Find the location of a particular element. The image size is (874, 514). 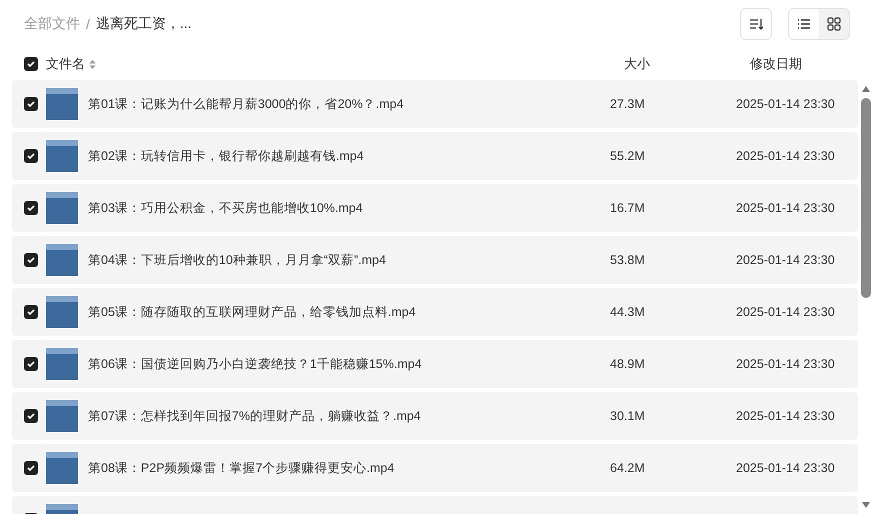

column-header: 大小 is located at coordinates (687, 64).